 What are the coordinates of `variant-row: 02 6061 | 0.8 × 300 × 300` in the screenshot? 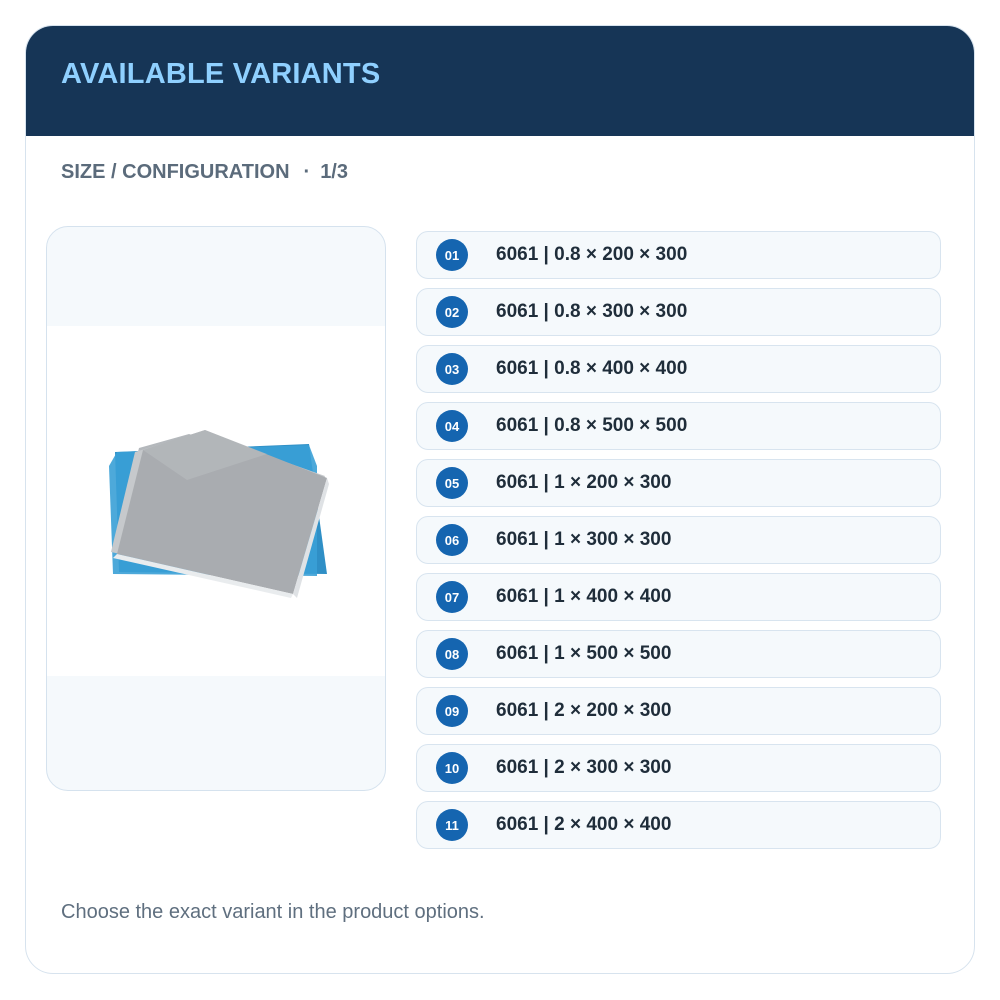 It's located at (678, 312).